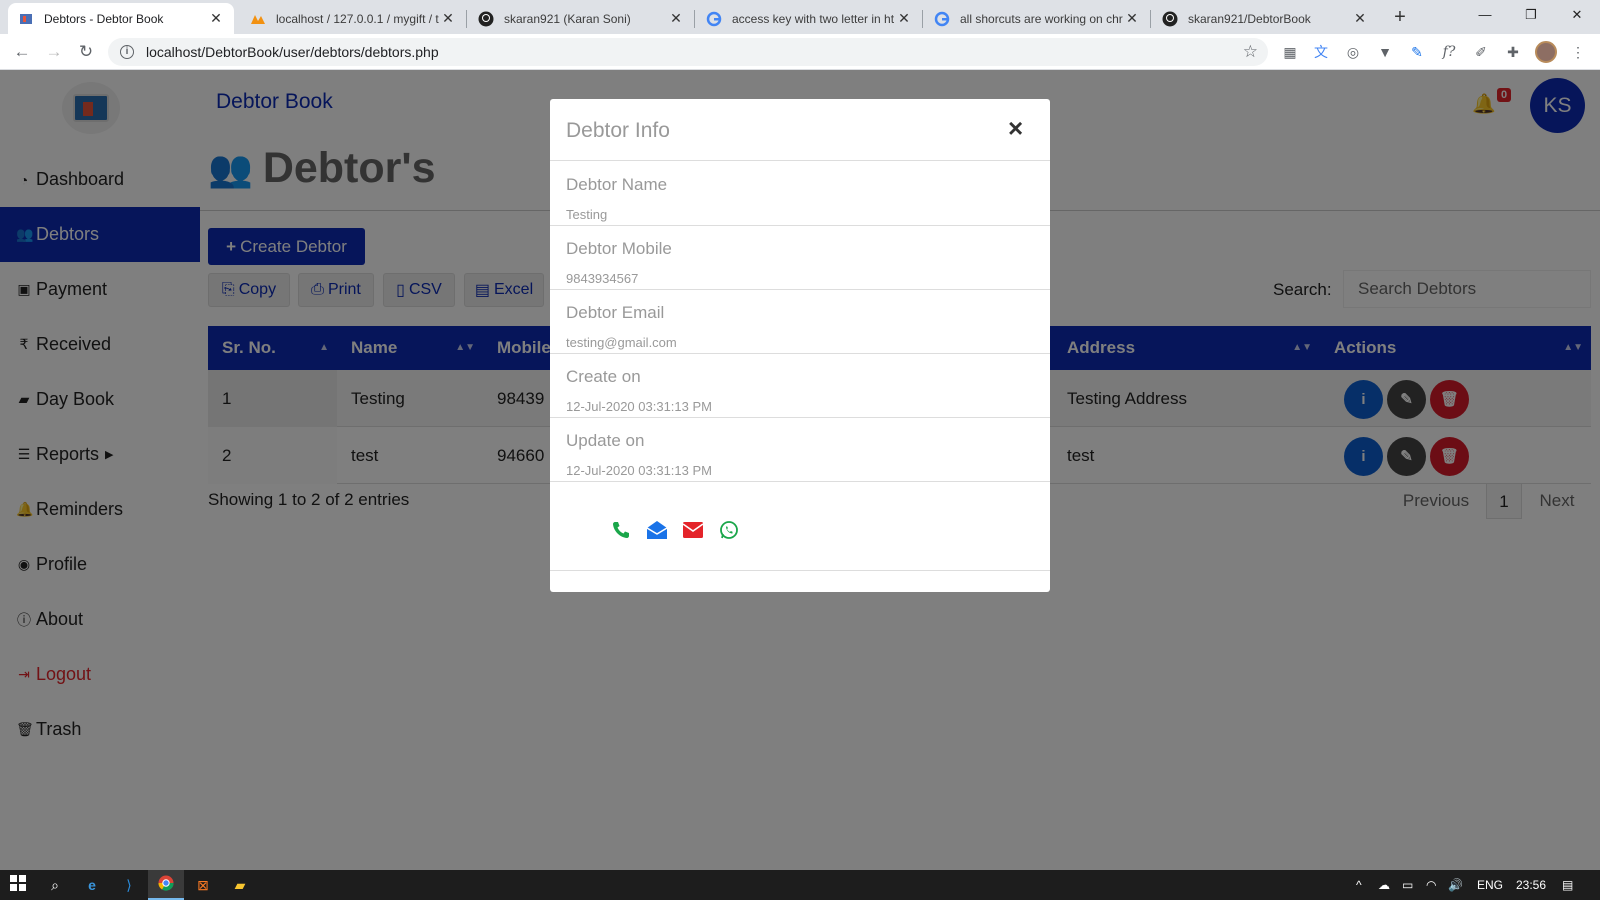  I want to click on browser-tab-github-repo: skaran921/DebtorBook ✕, so click(1265, 18).